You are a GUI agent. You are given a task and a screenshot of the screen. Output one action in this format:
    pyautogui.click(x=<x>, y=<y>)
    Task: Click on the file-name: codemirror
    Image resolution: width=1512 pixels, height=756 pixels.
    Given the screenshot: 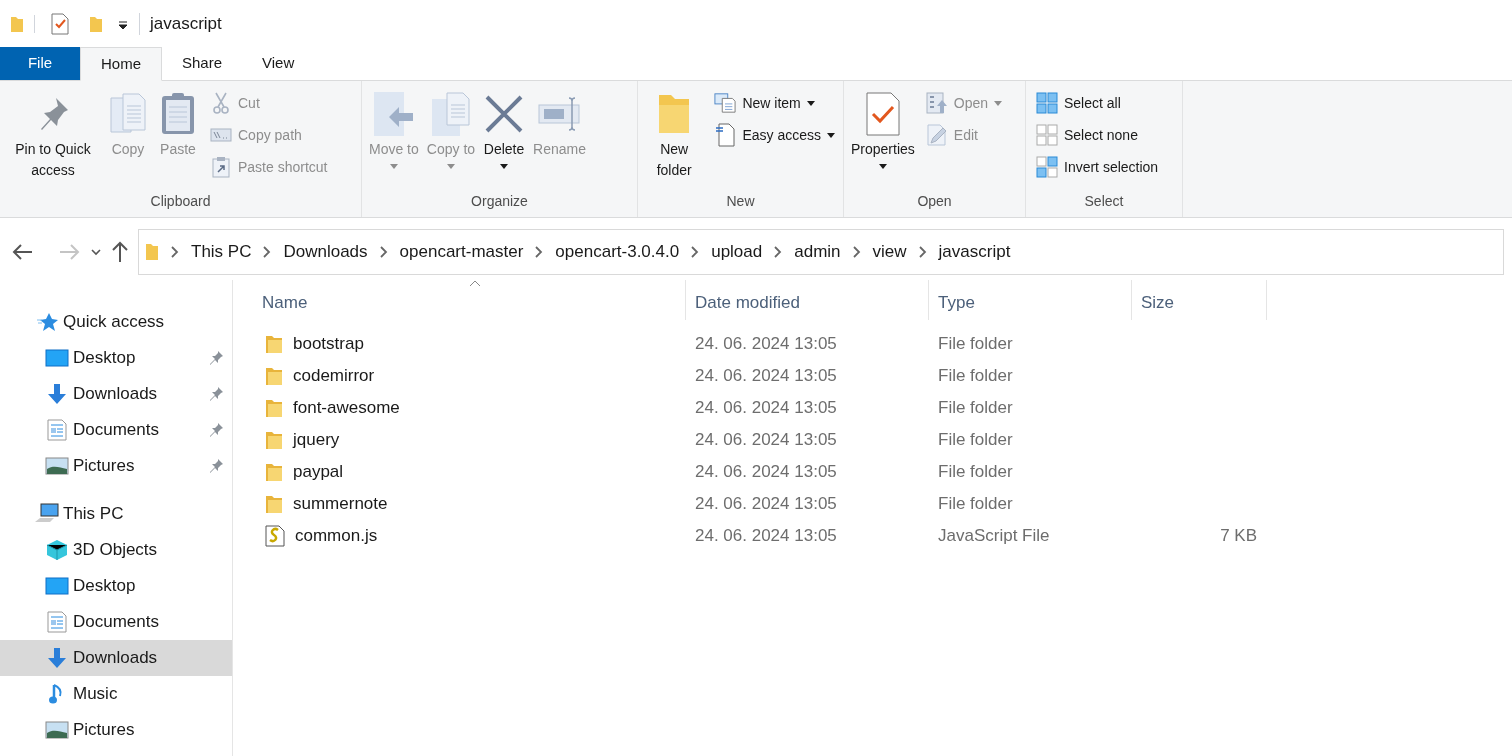 What is the action you would take?
    pyautogui.click(x=334, y=376)
    